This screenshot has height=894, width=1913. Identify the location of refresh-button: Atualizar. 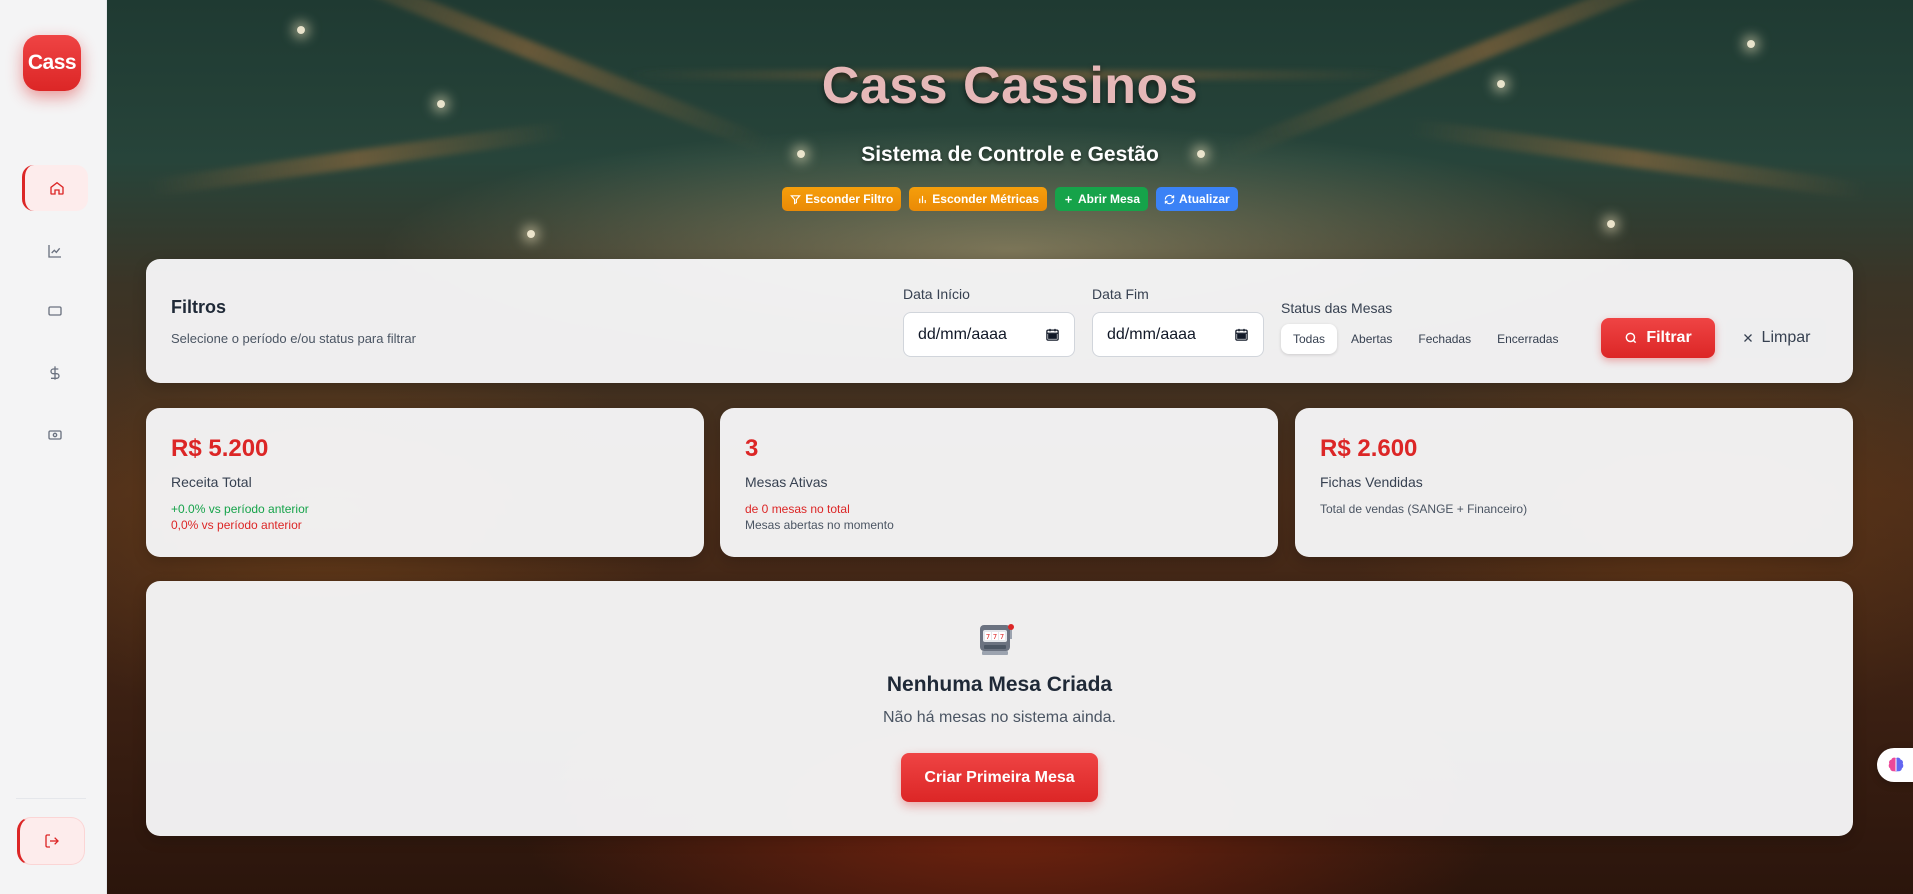
(1197, 199).